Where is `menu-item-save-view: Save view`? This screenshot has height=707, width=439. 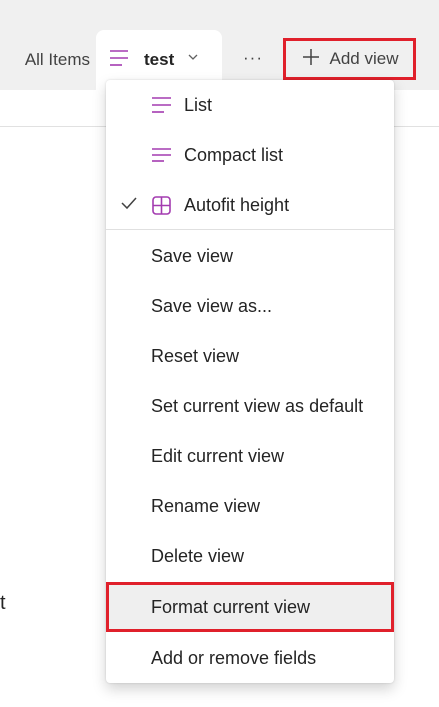
menu-item-save-view: Save view is located at coordinates (250, 256).